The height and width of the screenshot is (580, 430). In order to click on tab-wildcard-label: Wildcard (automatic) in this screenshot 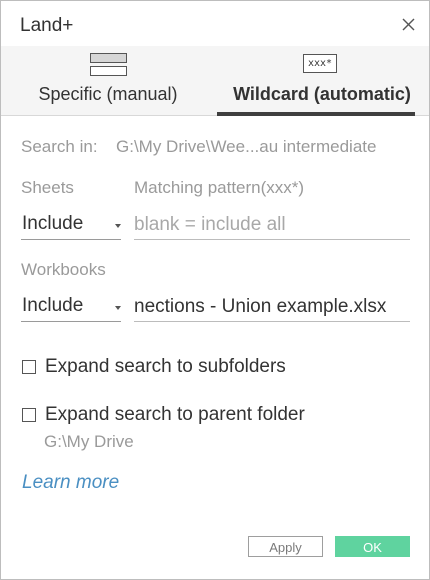, I will do `click(322, 94)`.